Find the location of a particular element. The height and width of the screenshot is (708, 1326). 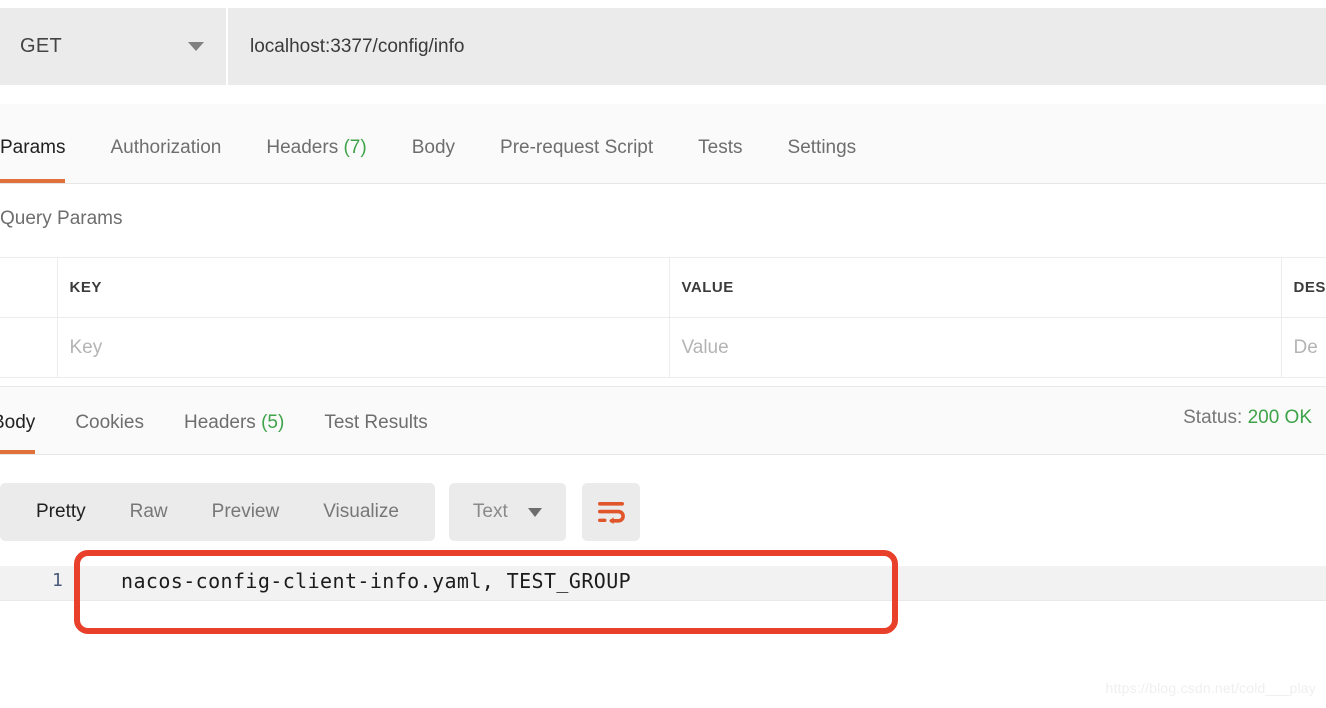

request-url-bar: GET localhost:3377/config/info is located at coordinates (663, 46).